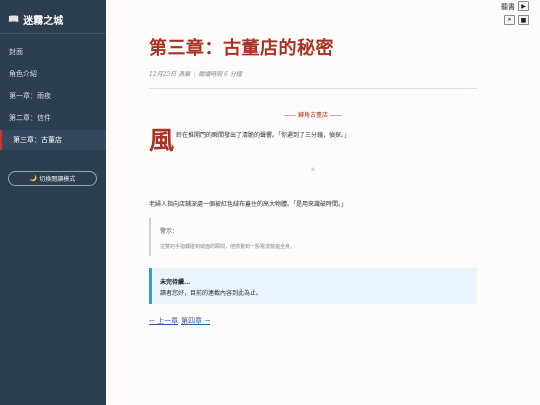 The image size is (540, 405). I want to click on sidebar-item-cover: 封面, so click(53, 52).